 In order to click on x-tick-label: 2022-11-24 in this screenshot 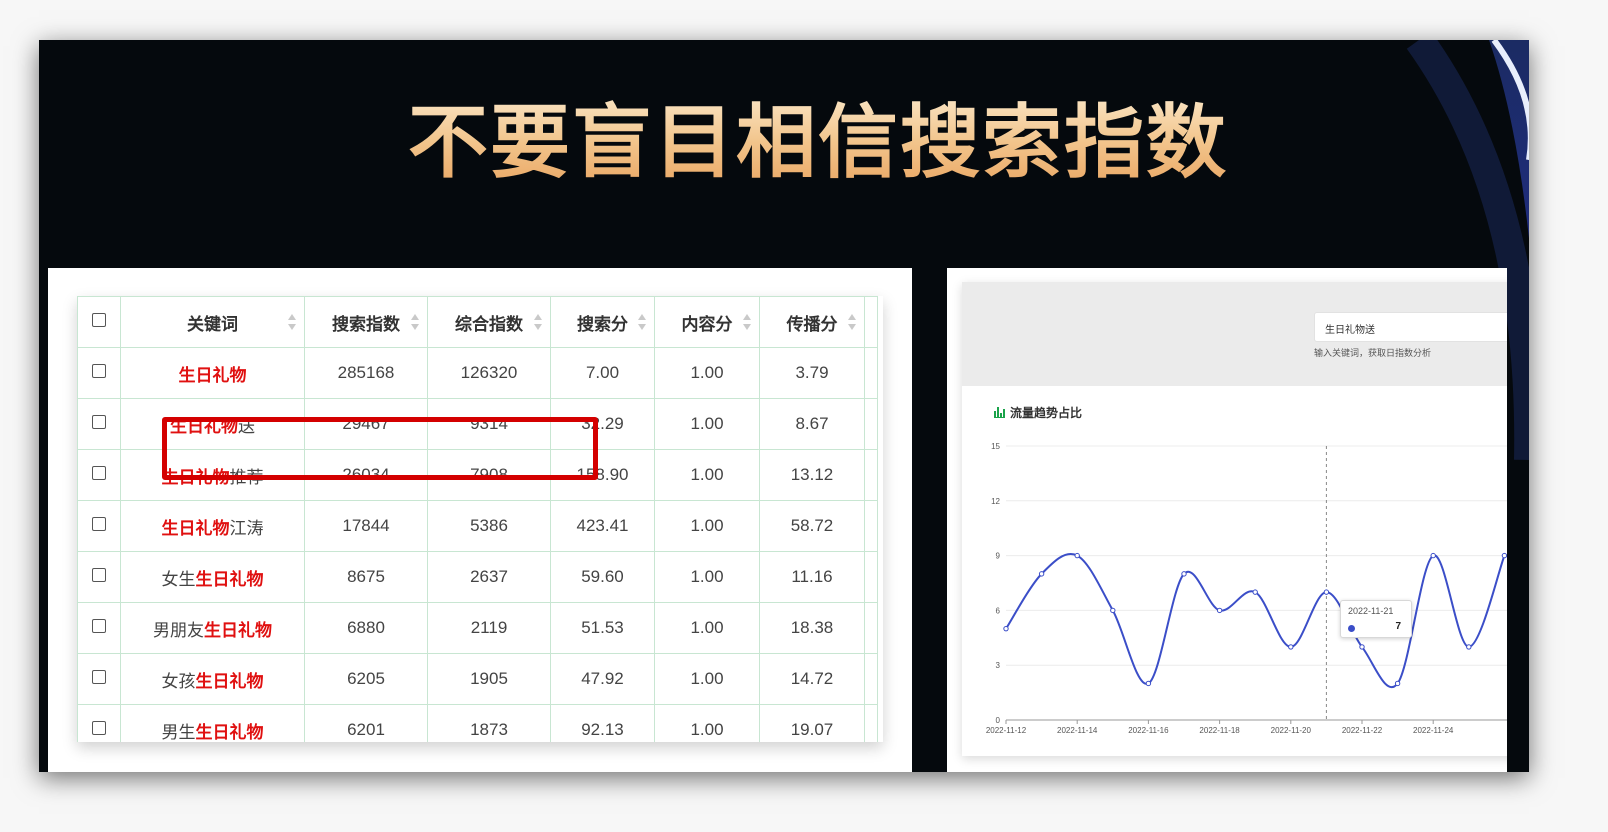, I will do `click(1433, 730)`.